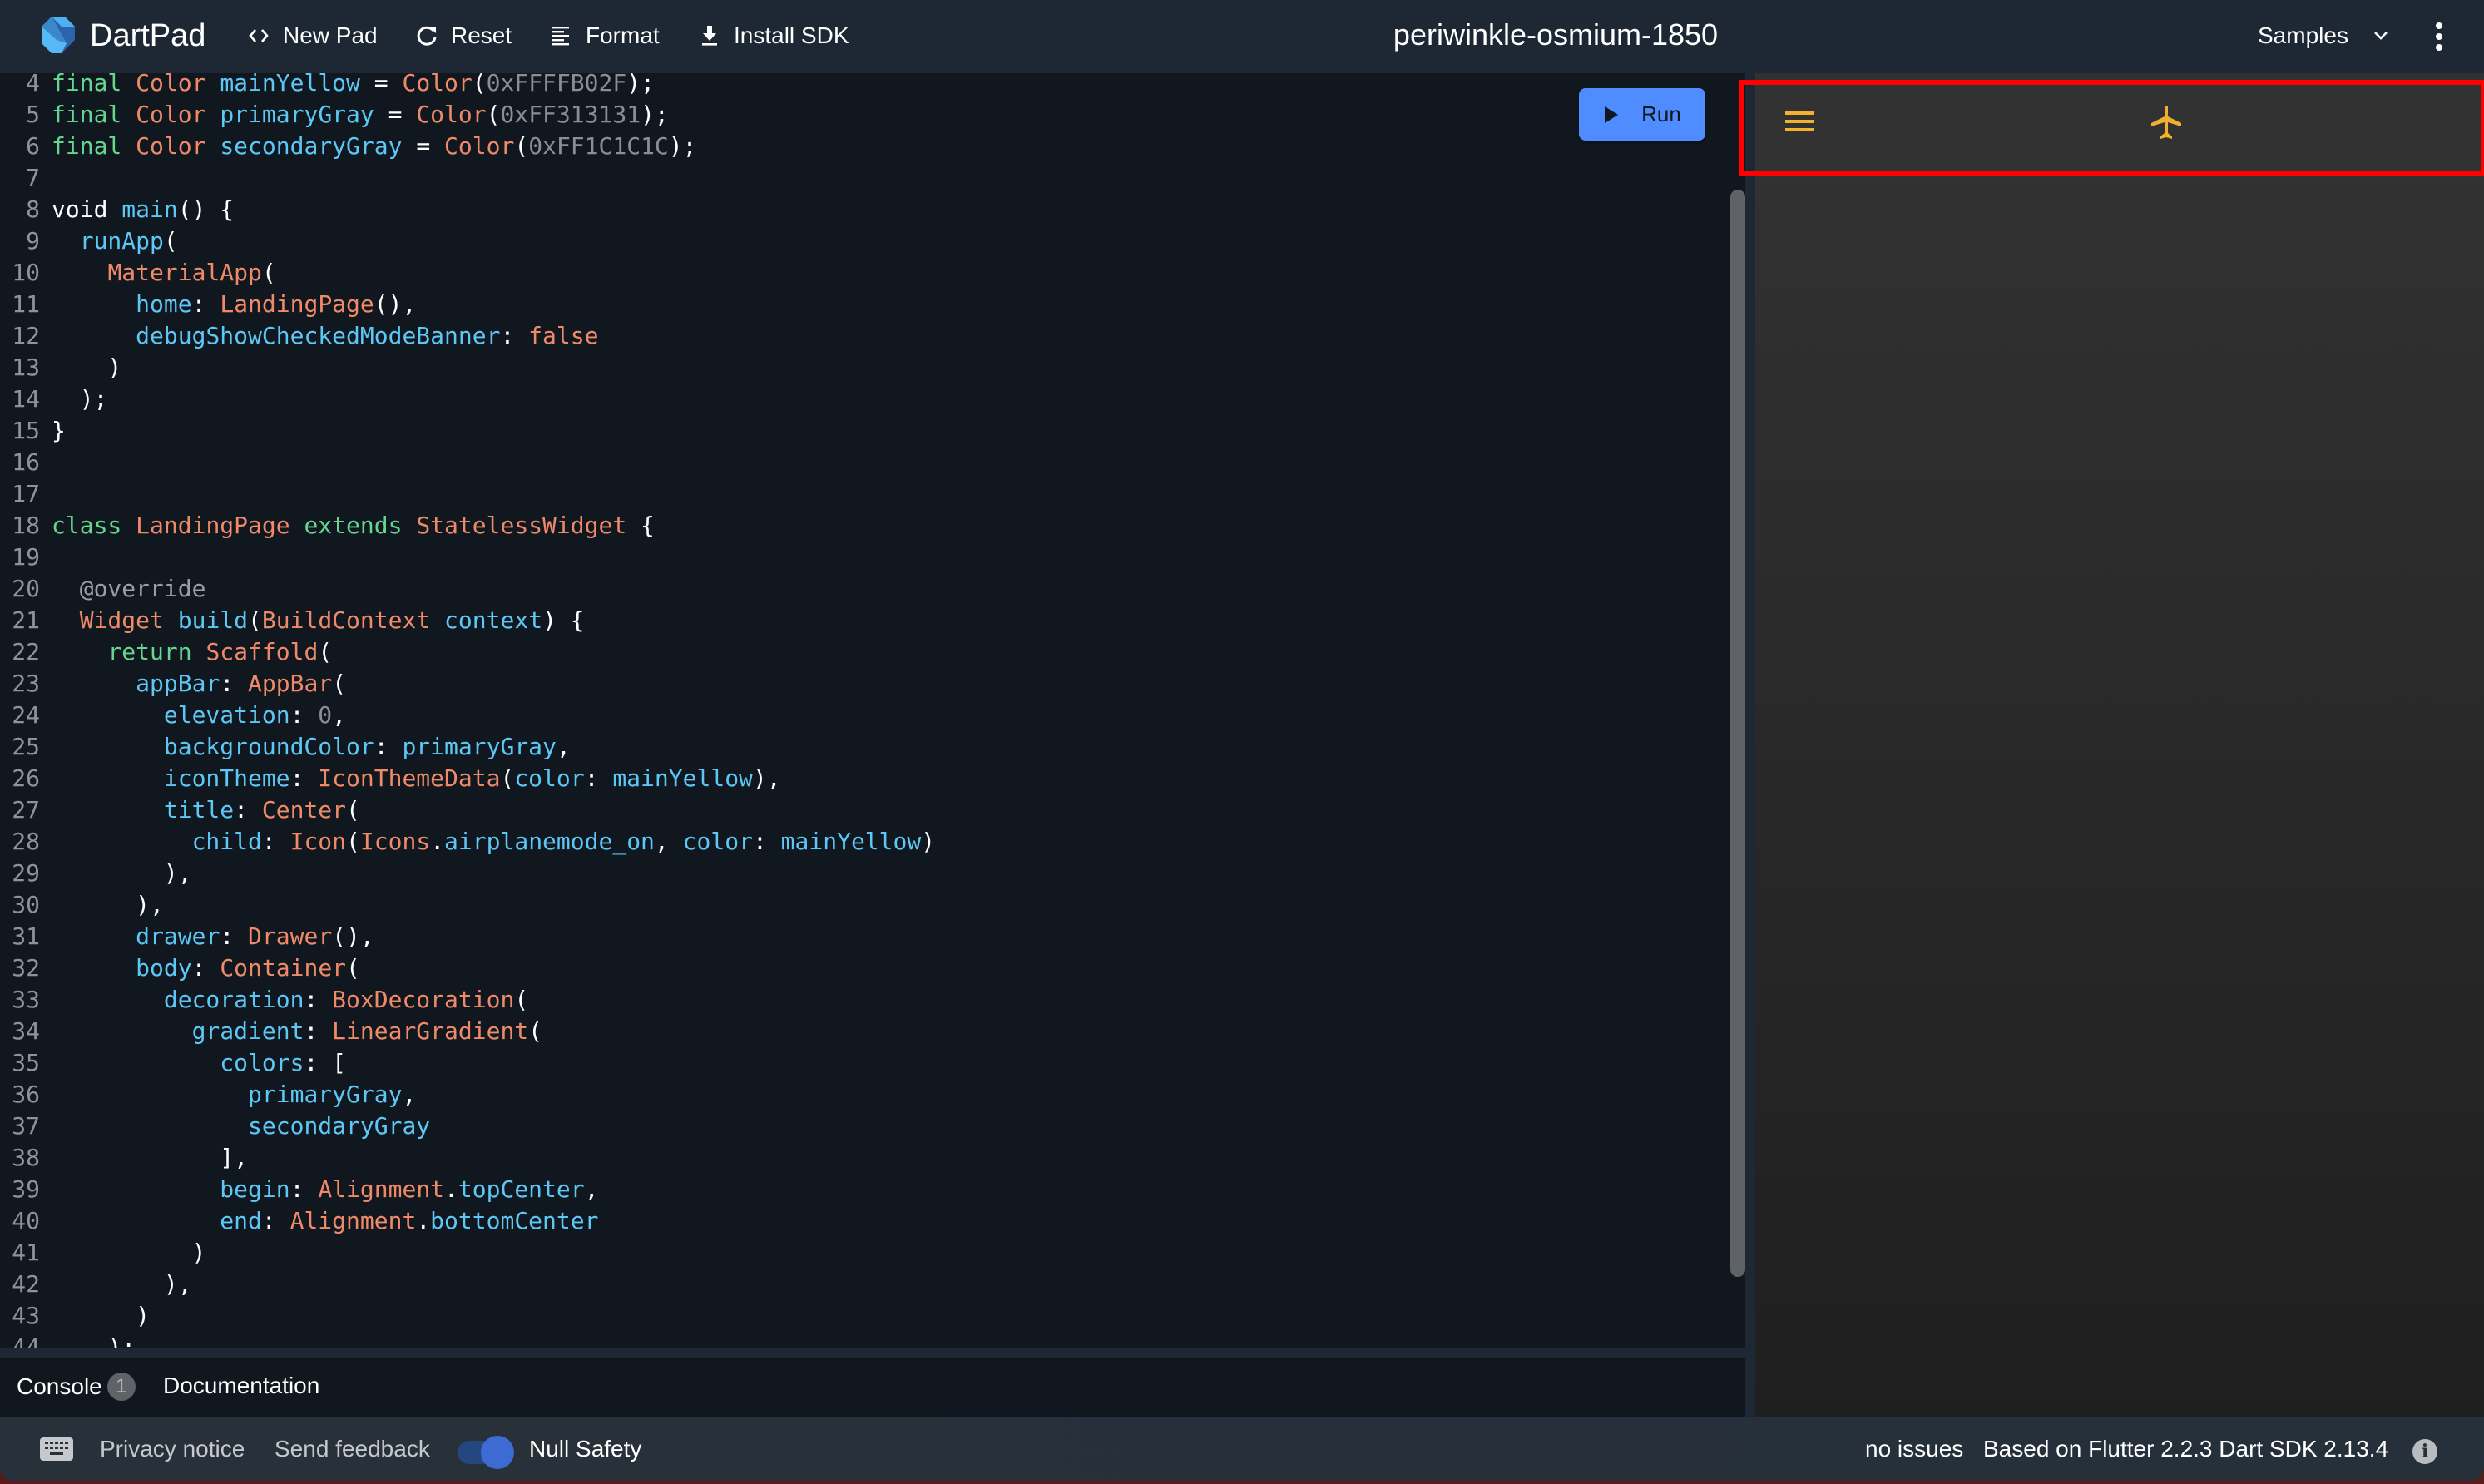  What do you see at coordinates (467, 462) in the screenshot?
I see `code-line: 16` at bounding box center [467, 462].